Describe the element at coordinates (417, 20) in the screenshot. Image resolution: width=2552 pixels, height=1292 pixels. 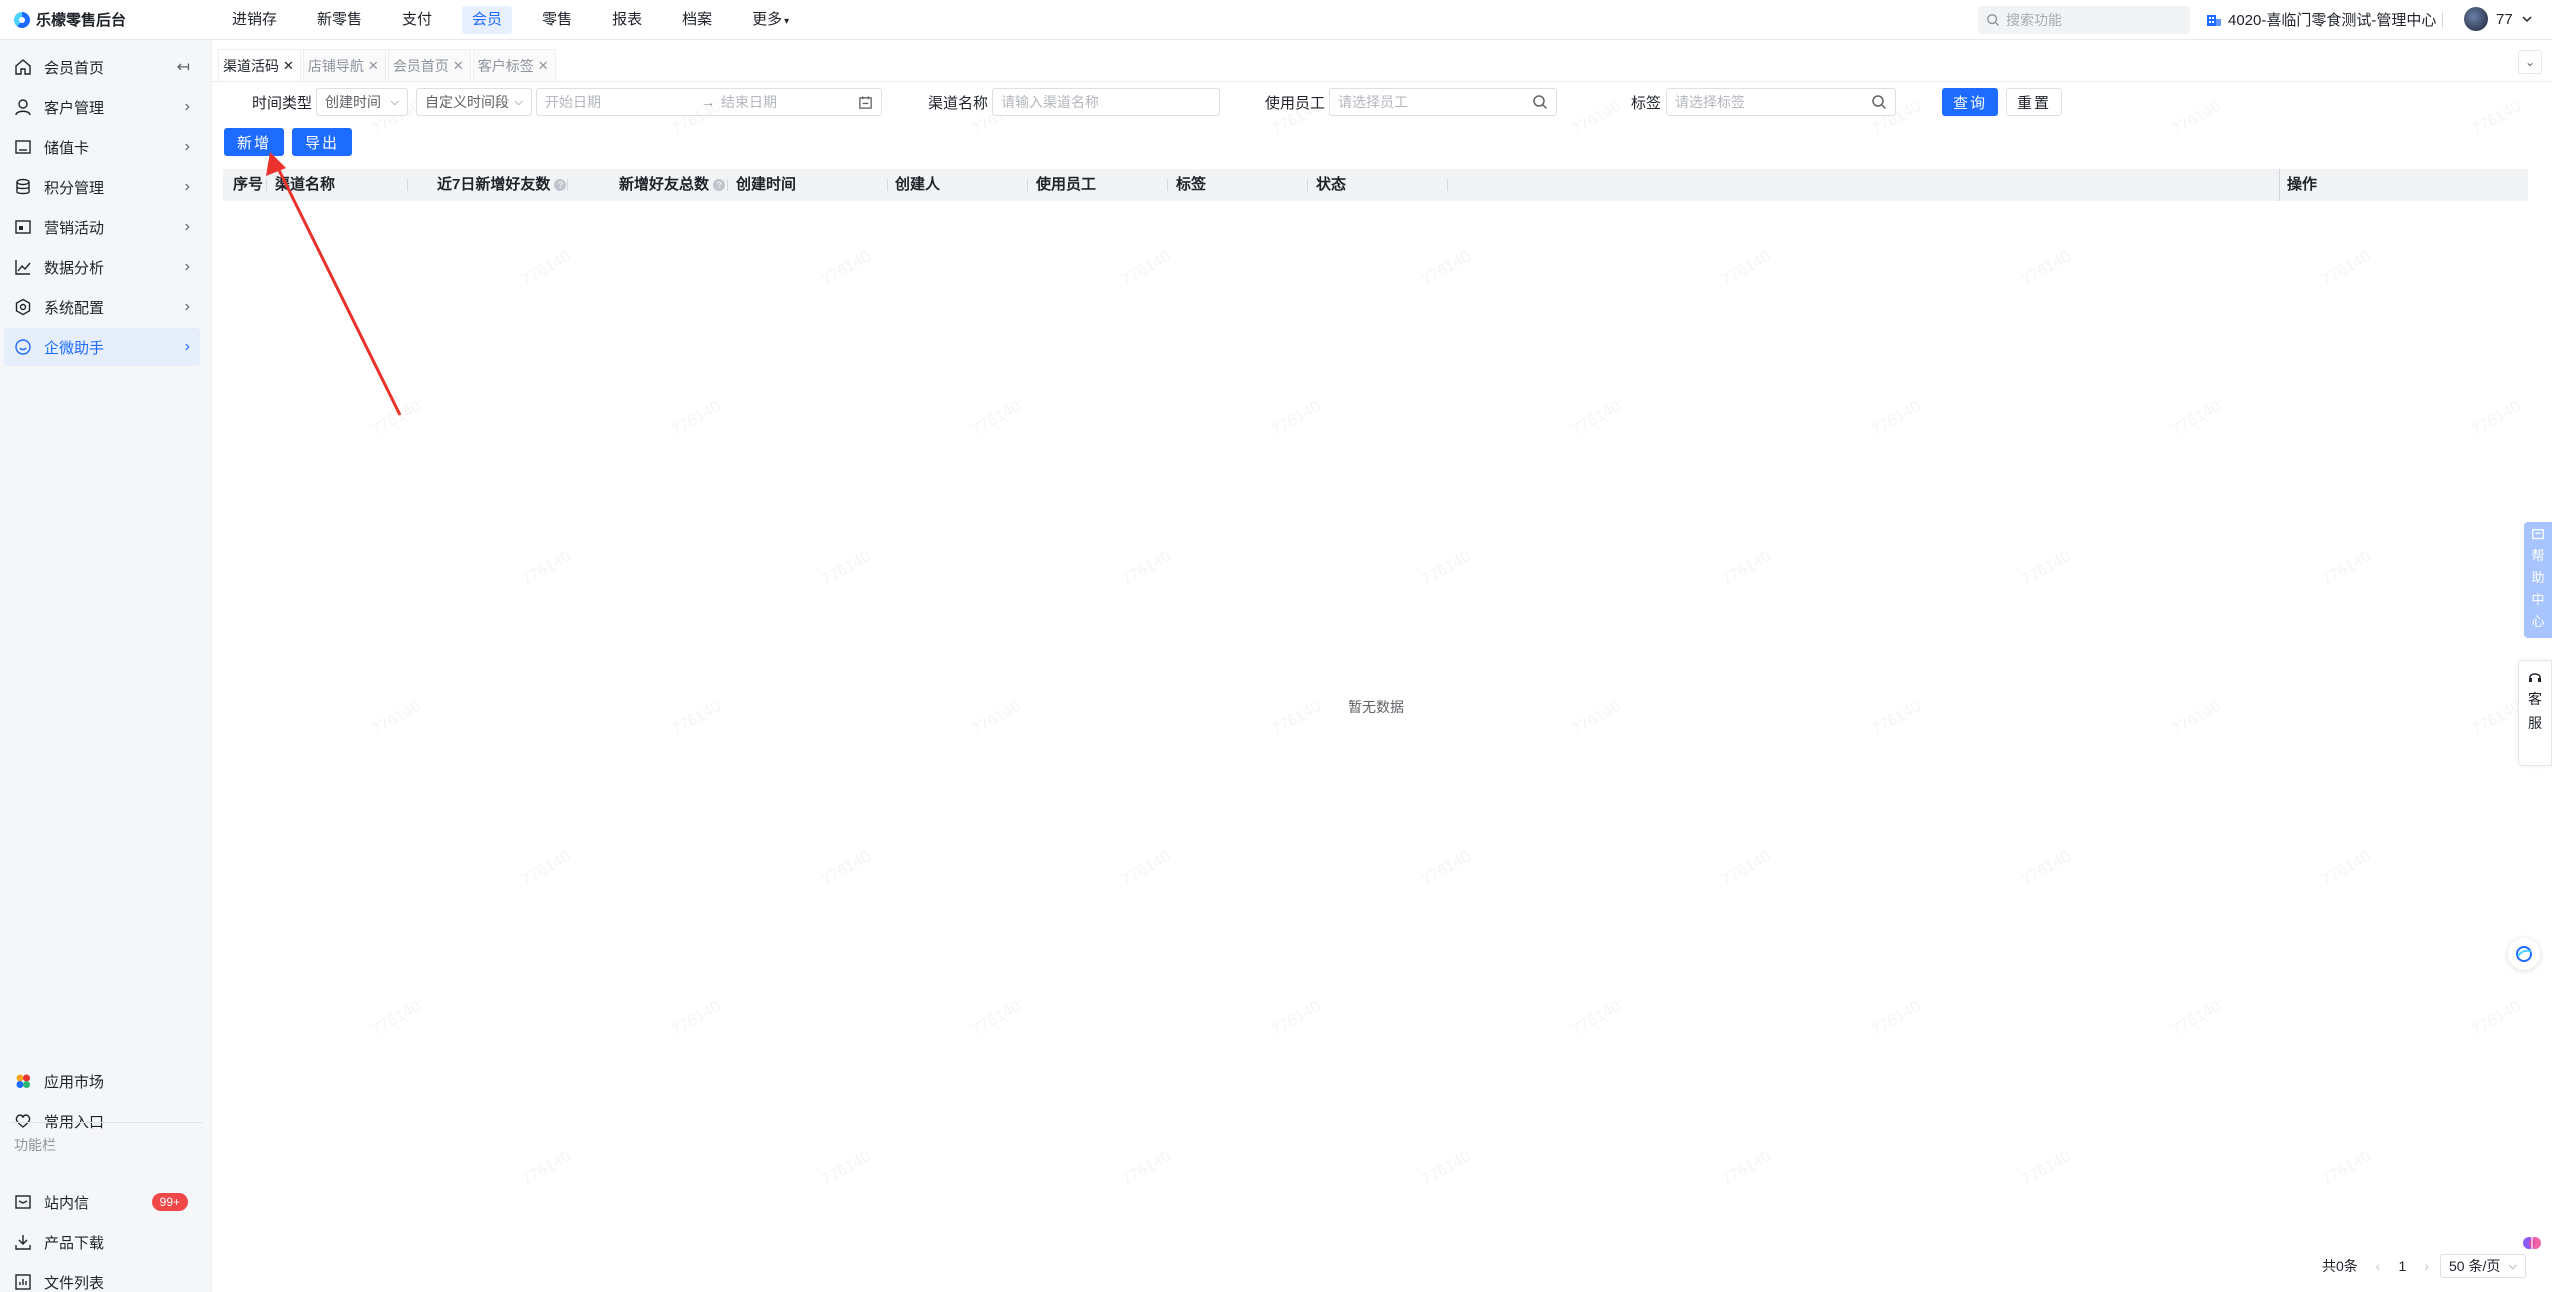
I see `topnav-item-payment: 支付` at that location.